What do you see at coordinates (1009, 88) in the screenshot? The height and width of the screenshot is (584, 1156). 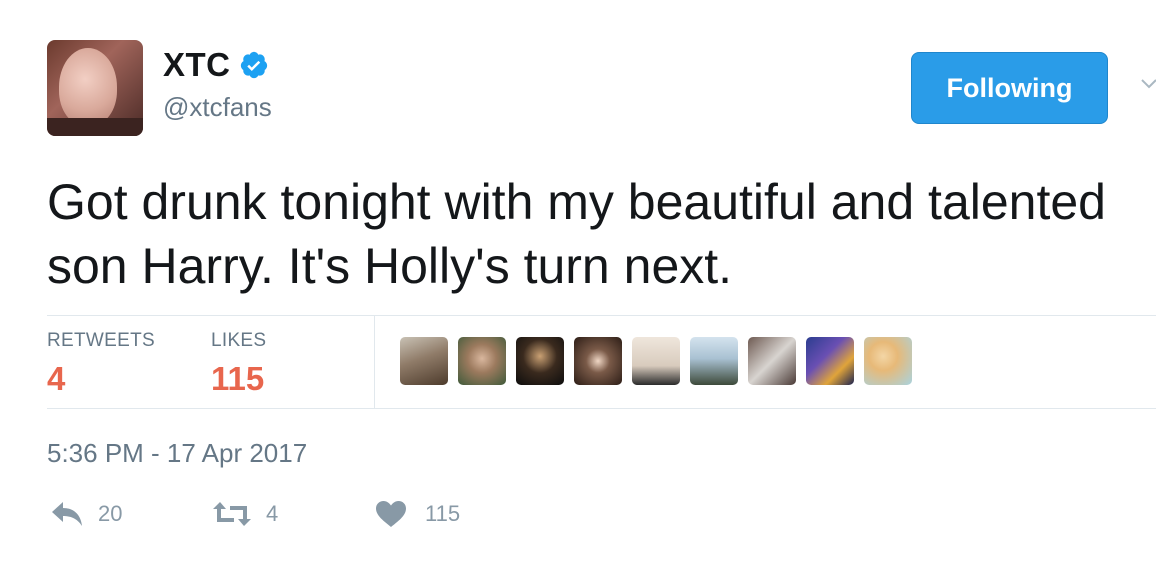 I see `following-button: Following` at bounding box center [1009, 88].